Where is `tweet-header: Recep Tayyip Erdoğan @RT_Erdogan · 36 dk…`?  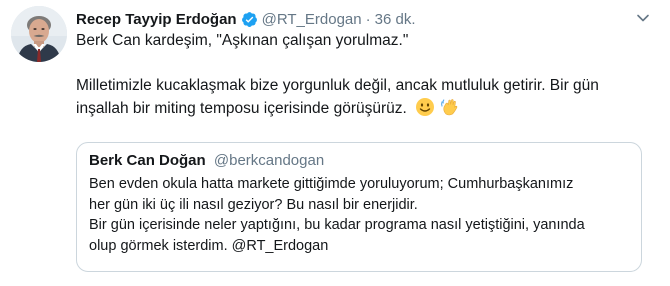 tweet-header: Recep Tayyip Erdoğan @RT_Erdogan · 36 dk… is located at coordinates (363, 19).